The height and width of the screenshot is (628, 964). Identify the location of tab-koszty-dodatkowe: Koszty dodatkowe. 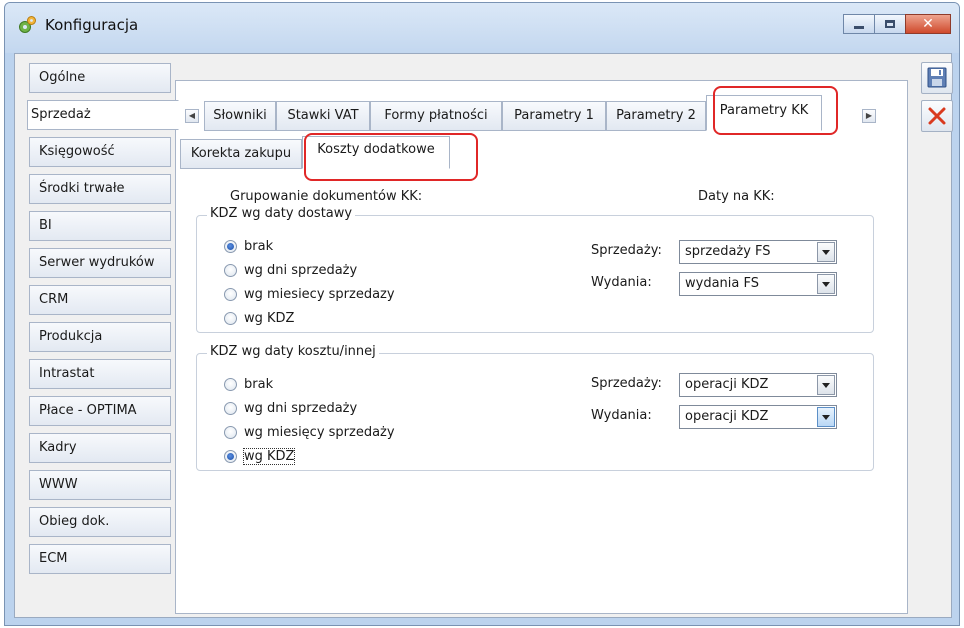
(376, 152).